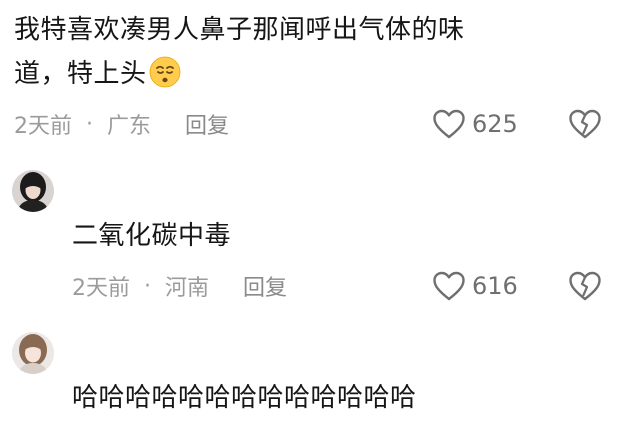 The width and height of the screenshot is (640, 435). Describe the element at coordinates (495, 124) in the screenshot. I see `comment-1-like-count: 625` at that location.